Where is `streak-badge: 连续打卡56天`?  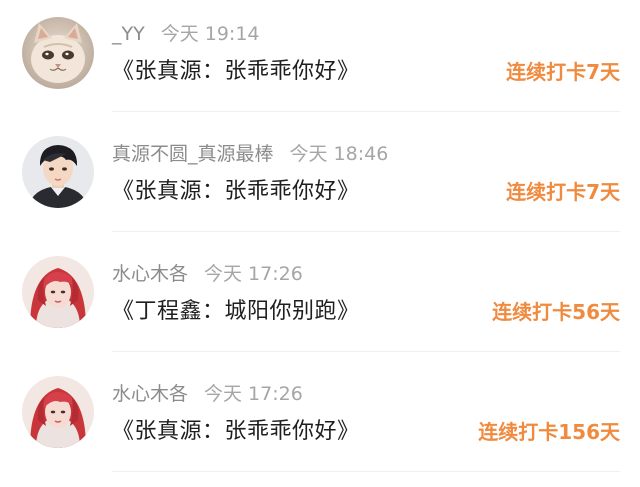 streak-badge: 连续打卡56天 is located at coordinates (556, 312).